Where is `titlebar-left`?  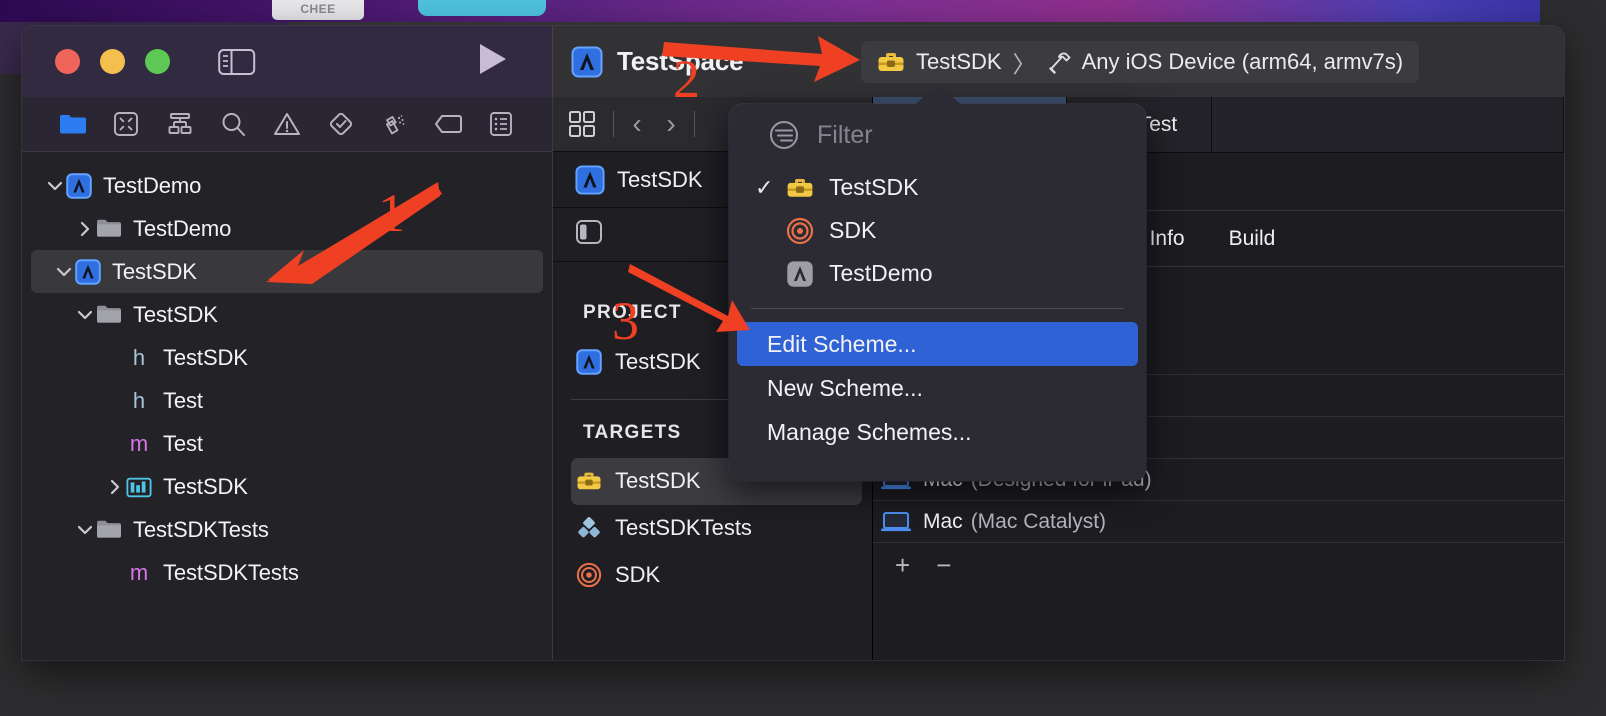 titlebar-left is located at coordinates (287, 61).